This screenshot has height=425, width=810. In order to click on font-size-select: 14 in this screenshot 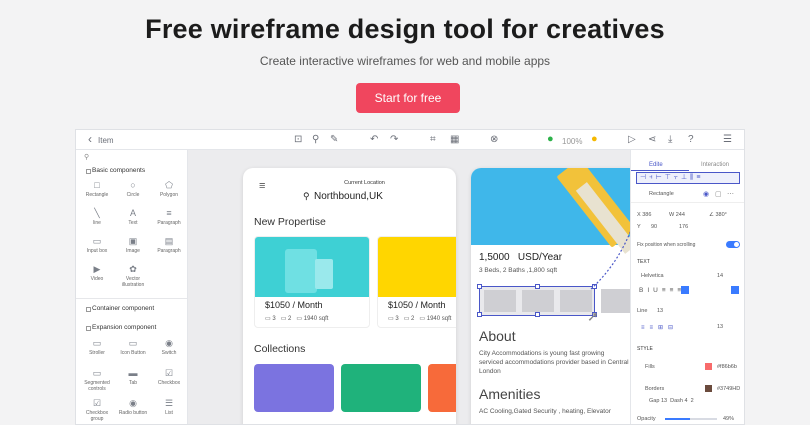, I will do `click(720, 276)`.